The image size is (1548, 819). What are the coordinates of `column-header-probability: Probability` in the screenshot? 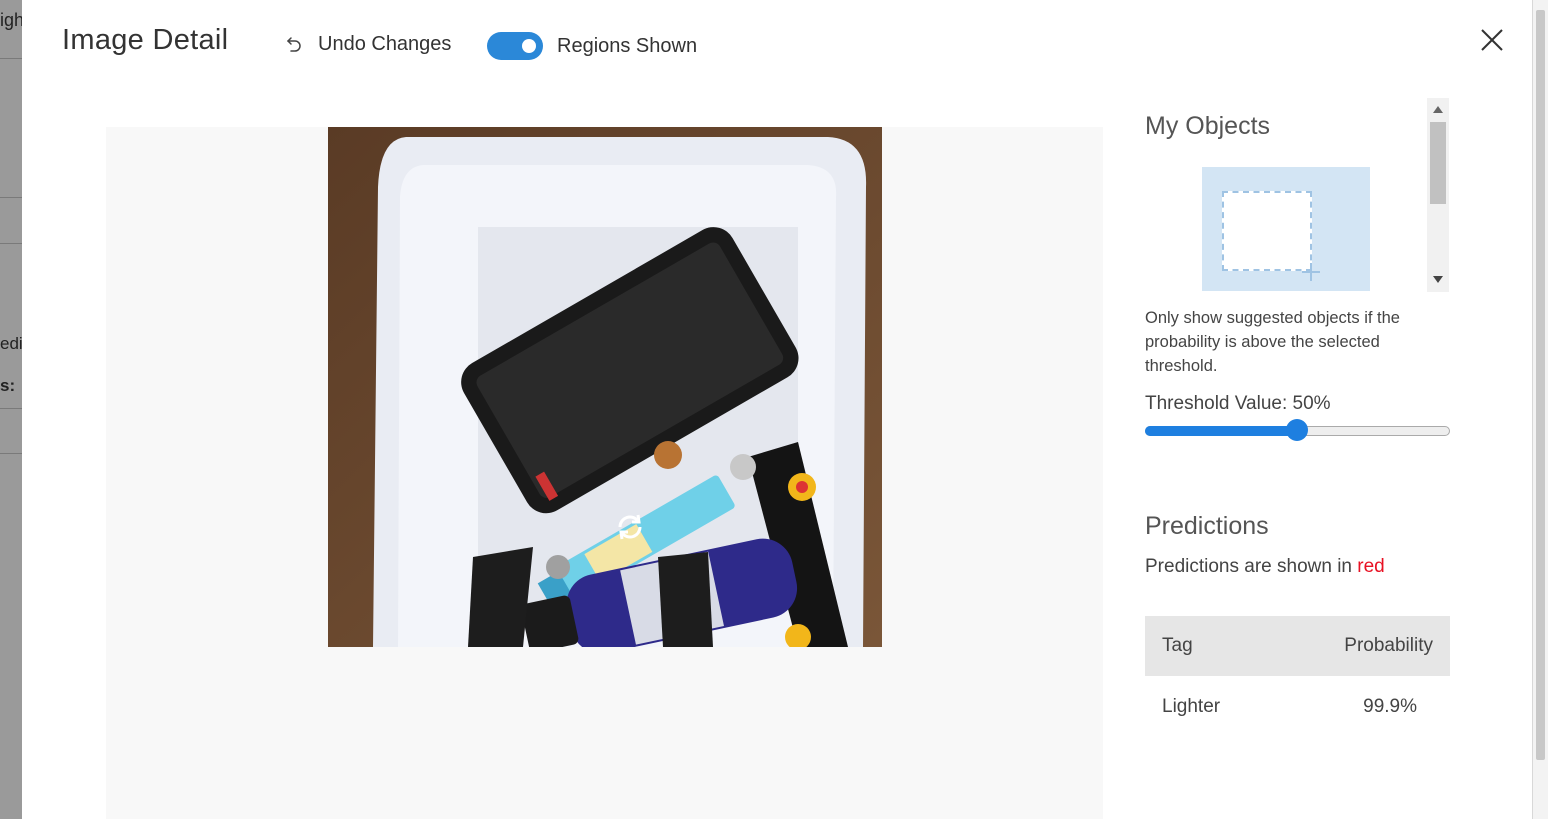 It's located at (1388, 645).